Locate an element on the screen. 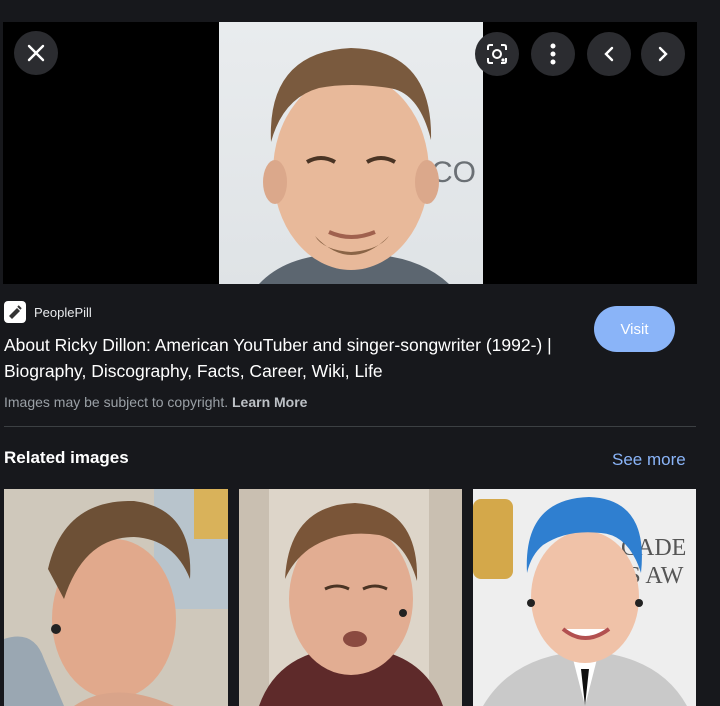 The width and height of the screenshot is (720, 706). main-image: CO is located at coordinates (351, 153).